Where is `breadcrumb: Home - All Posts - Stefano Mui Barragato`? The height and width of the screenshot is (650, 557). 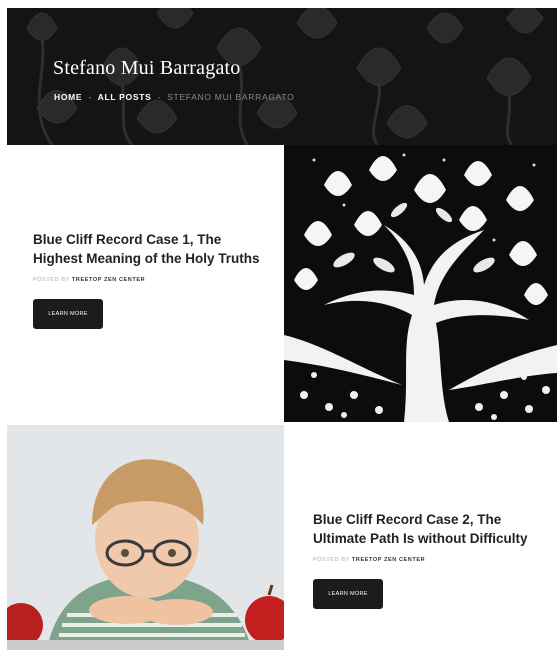 breadcrumb: Home - All Posts - Stefano Mui Barragato is located at coordinates (174, 97).